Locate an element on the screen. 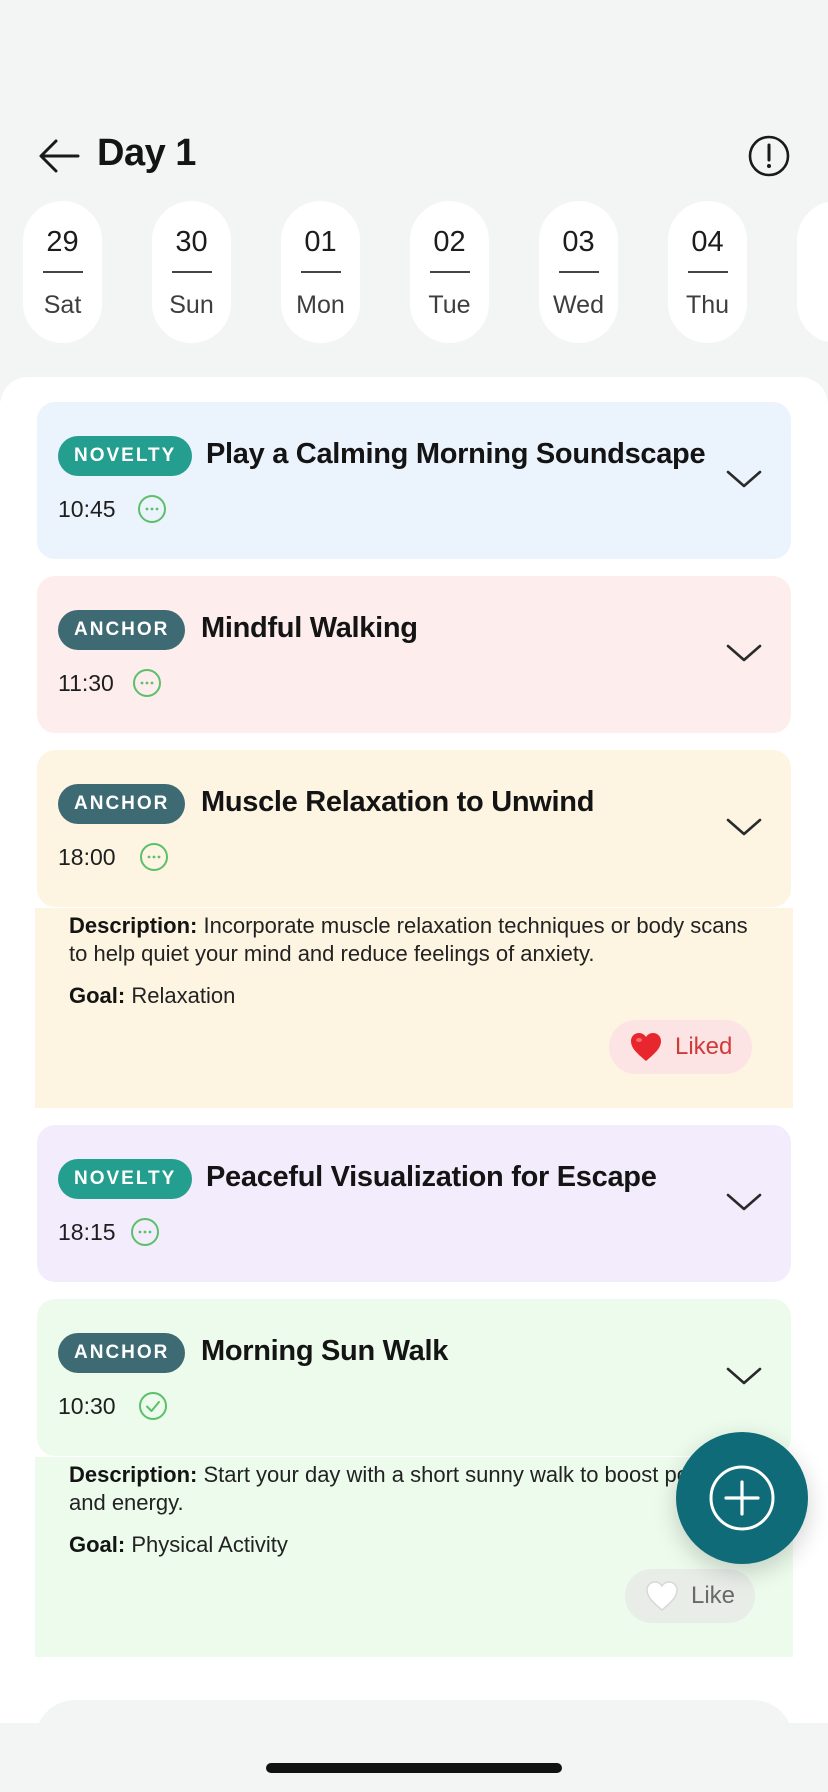 This screenshot has height=1792, width=828. activity-time: 10:45 is located at coordinates (87, 509).